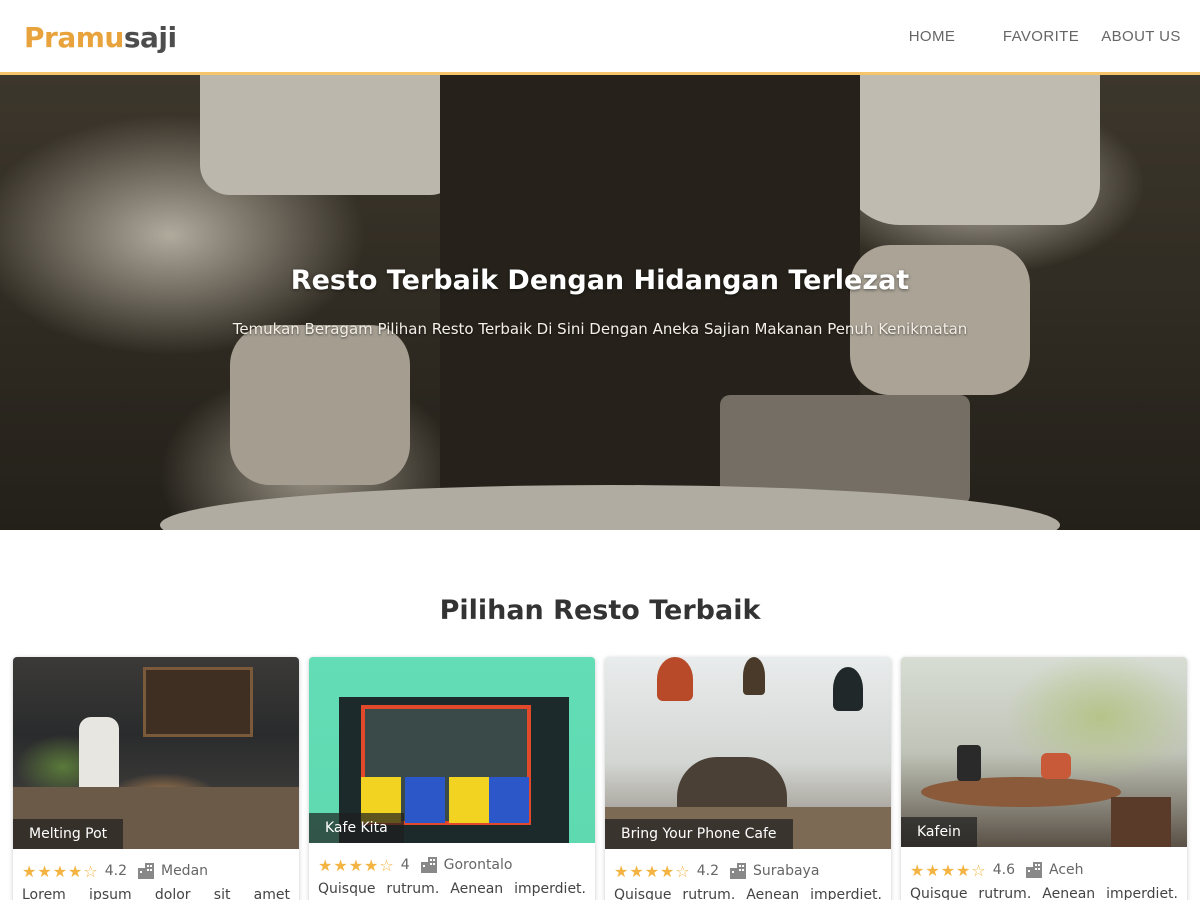  I want to click on nav-favorite-link: FAVORITE, so click(1041, 36).